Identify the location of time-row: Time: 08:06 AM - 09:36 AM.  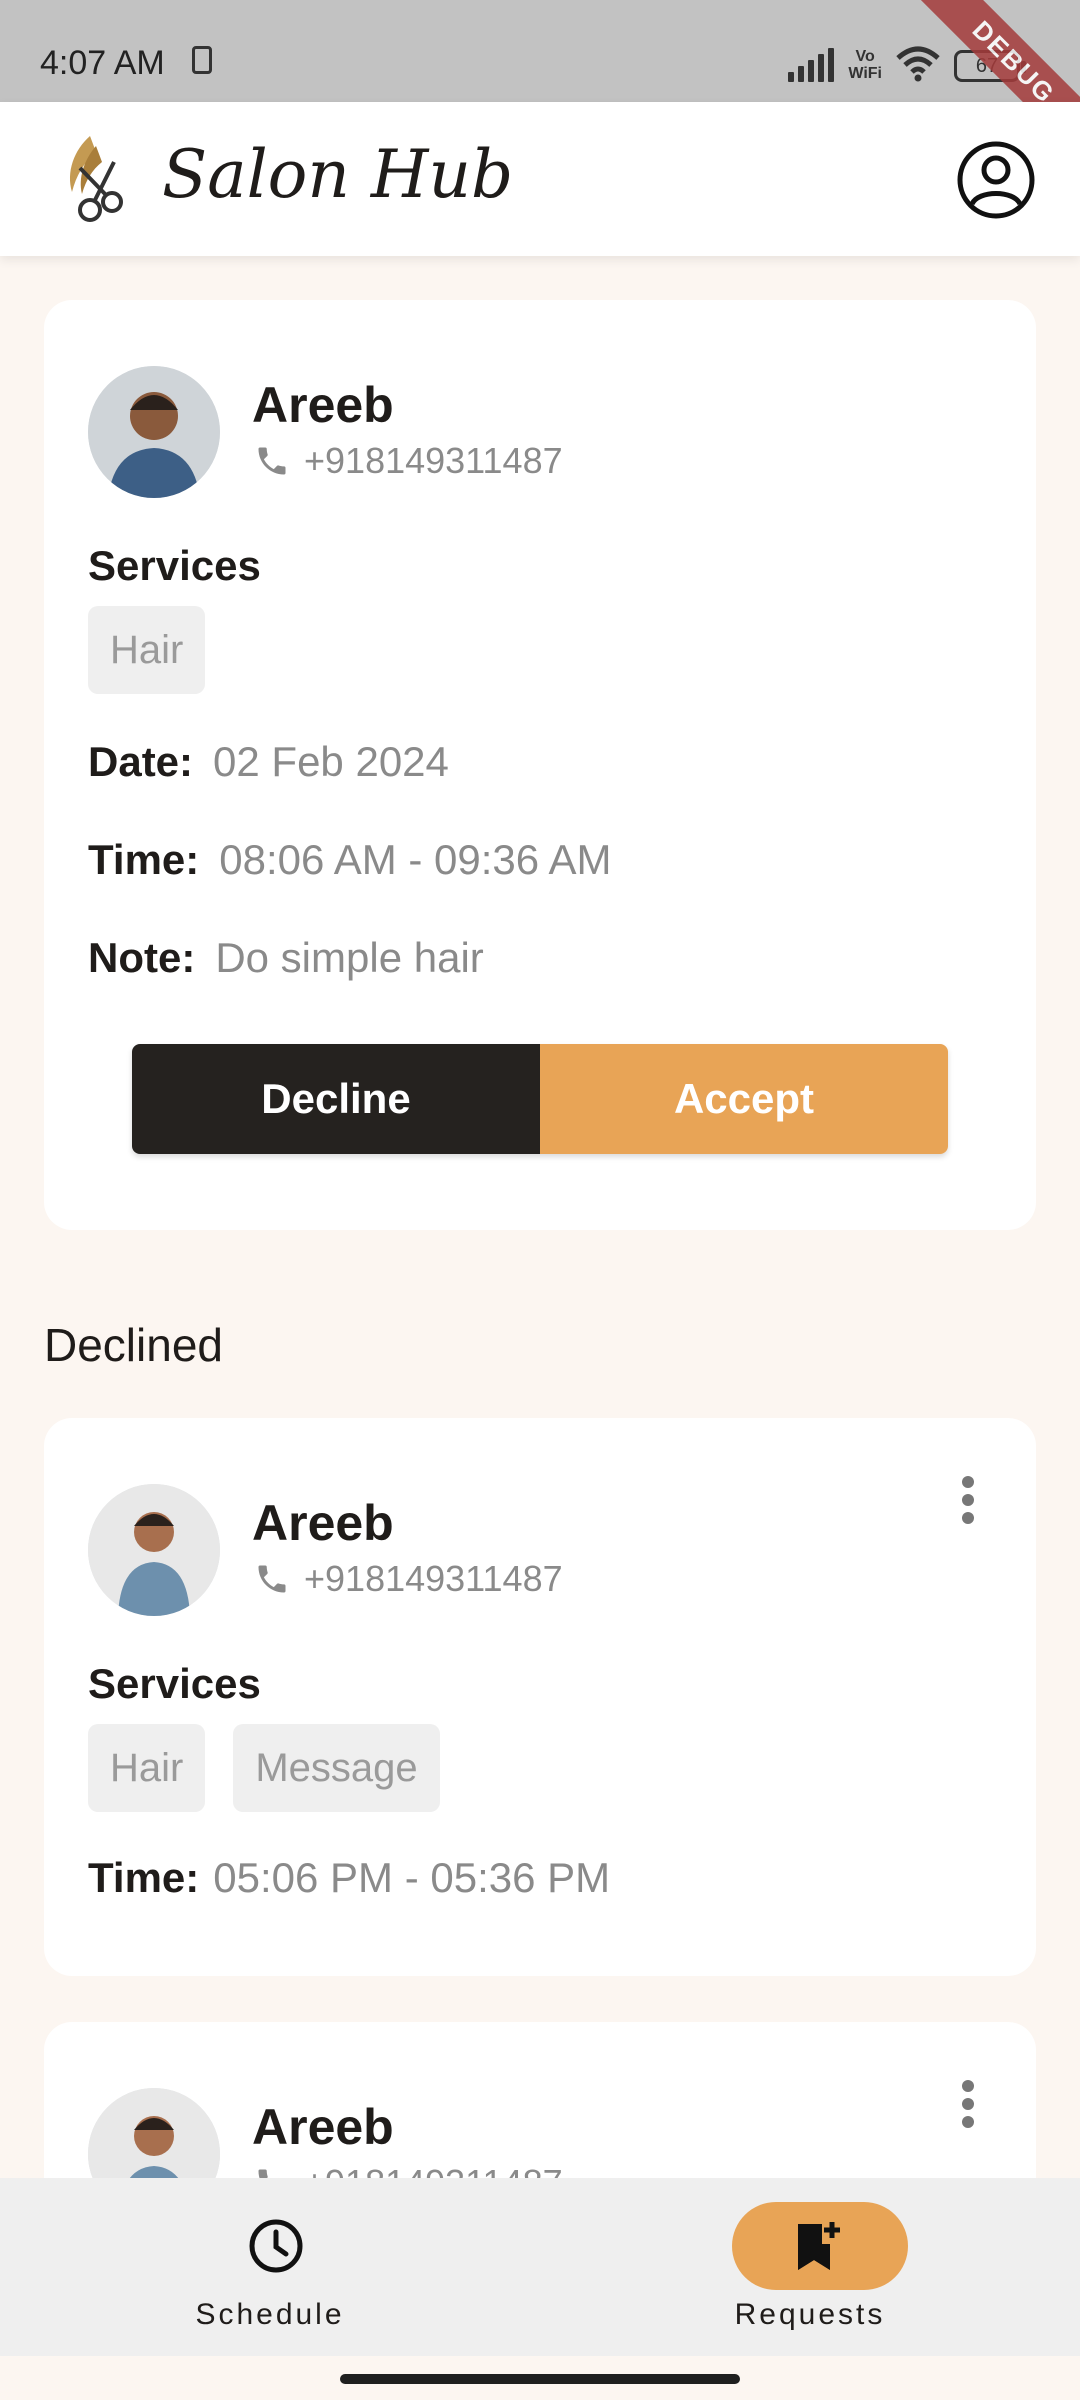
(350, 860).